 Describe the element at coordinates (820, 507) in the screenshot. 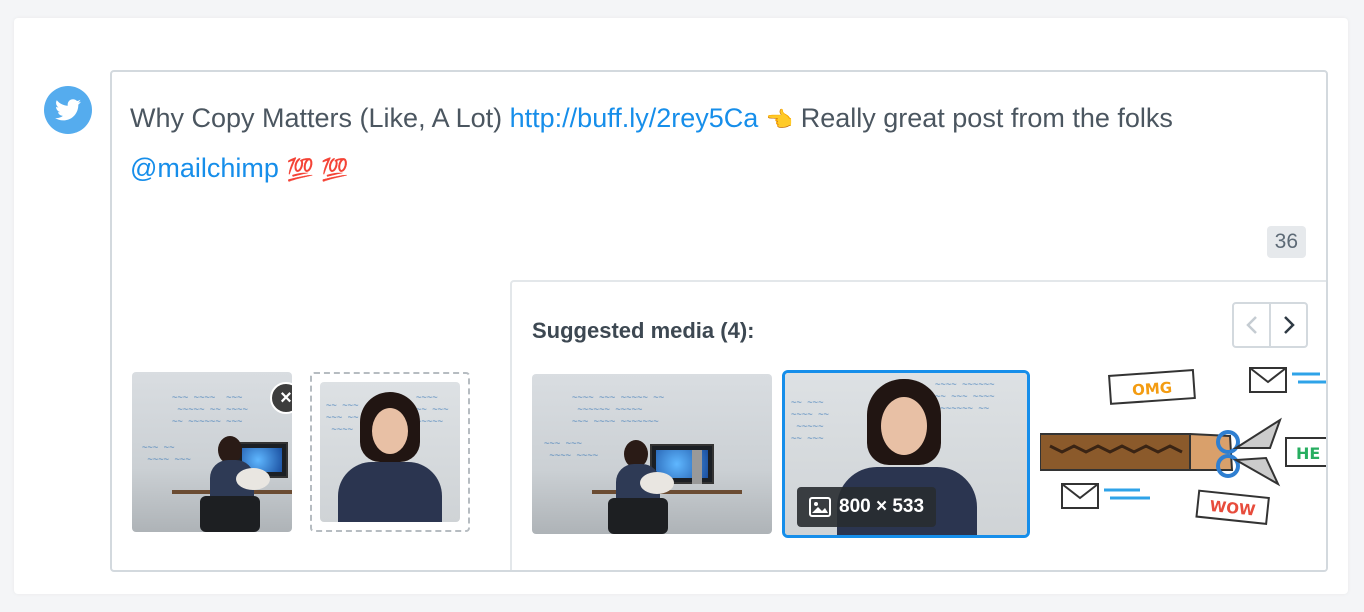

I see `image-icon` at that location.